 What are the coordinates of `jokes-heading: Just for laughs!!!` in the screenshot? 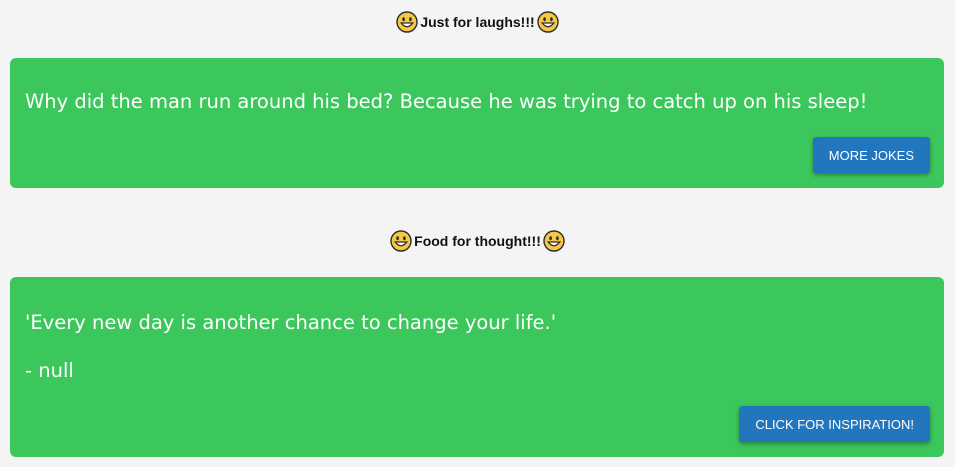 It's located at (477, 22).